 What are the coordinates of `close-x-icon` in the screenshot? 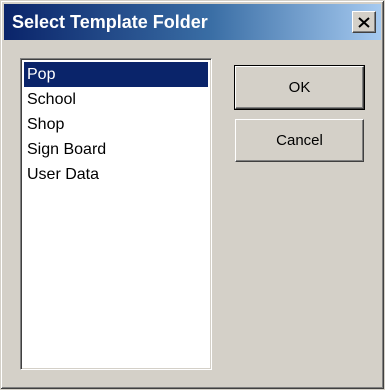 It's located at (364, 22).